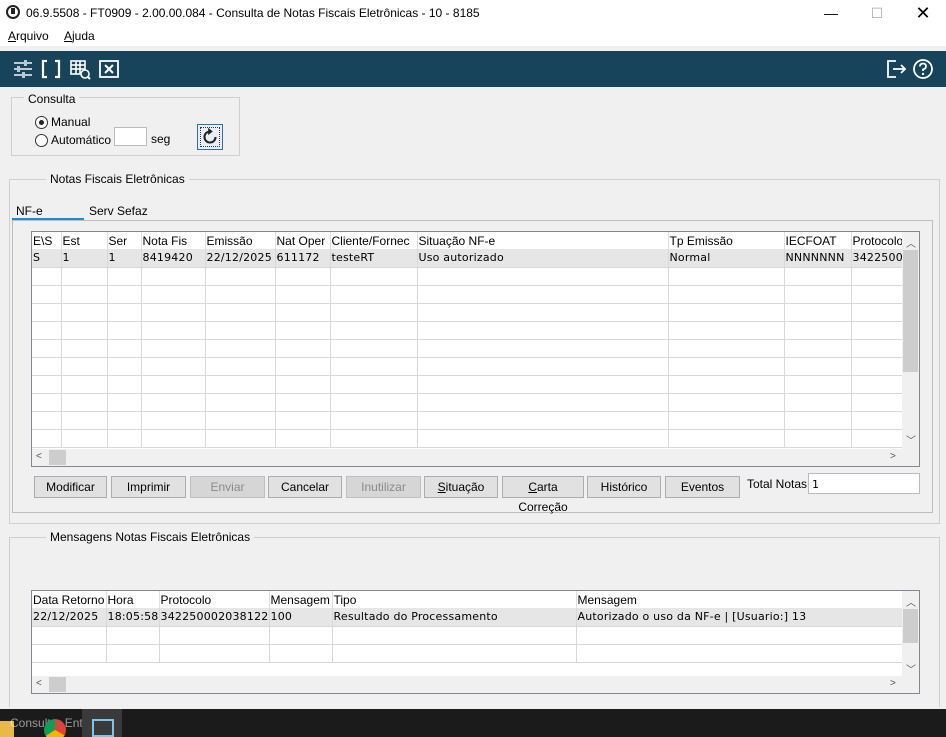 This screenshot has height=737, width=946. What do you see at coordinates (543, 240) in the screenshot?
I see `col-situacao-nfe: Situação NF-e` at bounding box center [543, 240].